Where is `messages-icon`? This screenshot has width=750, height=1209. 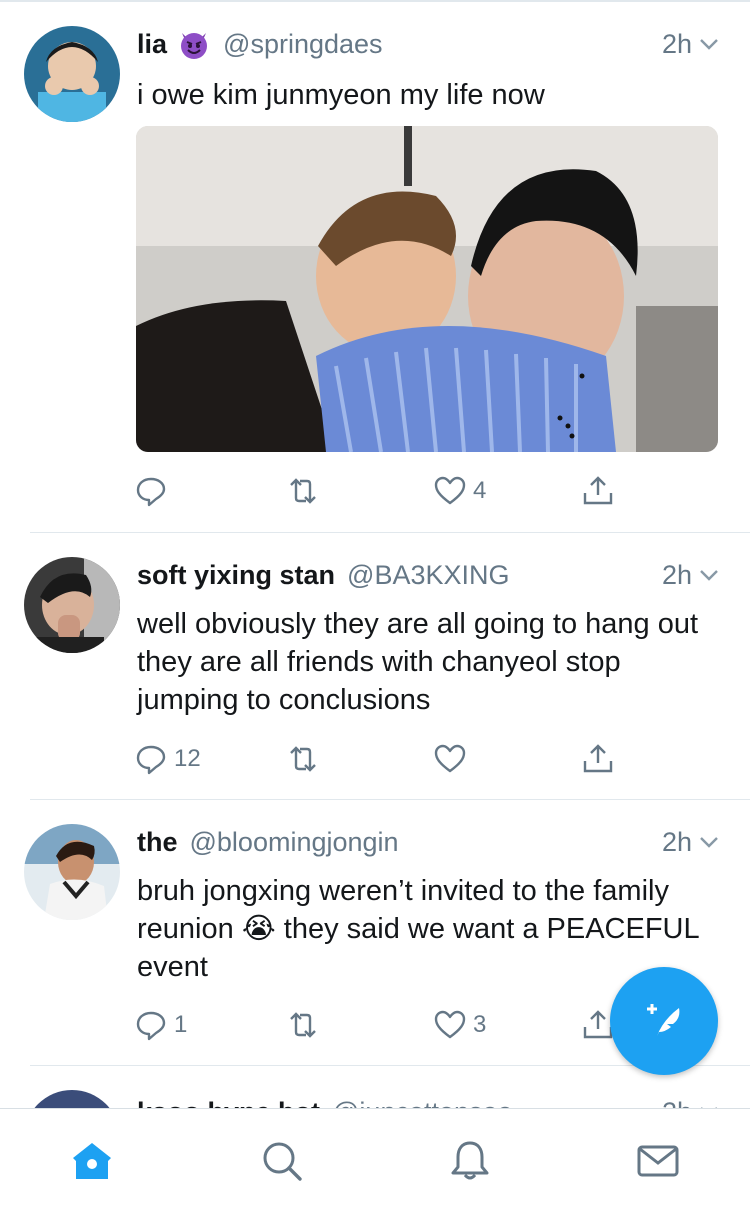 messages-icon is located at coordinates (658, 1161).